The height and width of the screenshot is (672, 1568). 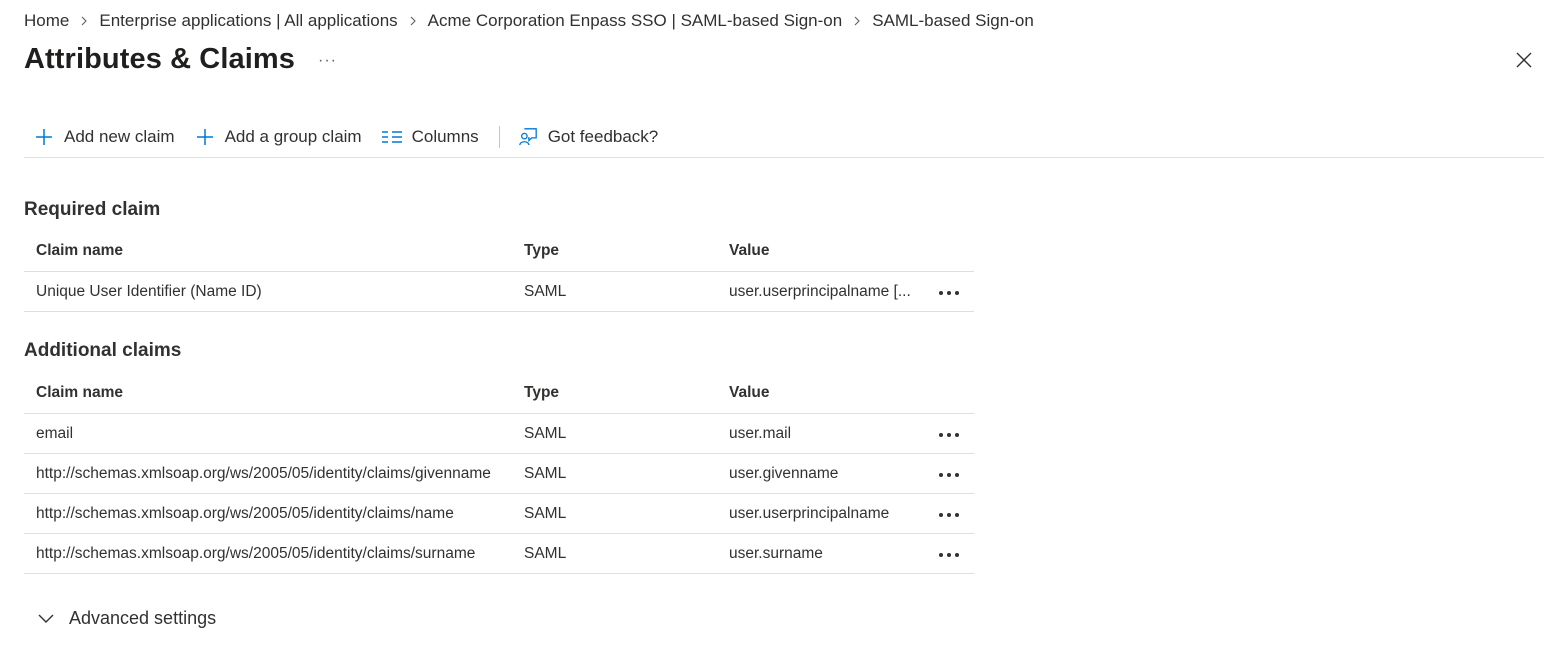 What do you see at coordinates (603, 136) in the screenshot?
I see `feedback-label: Got feedback?` at bounding box center [603, 136].